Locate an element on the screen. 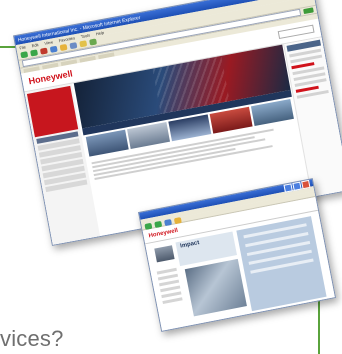  go-button is located at coordinates (308, 11).